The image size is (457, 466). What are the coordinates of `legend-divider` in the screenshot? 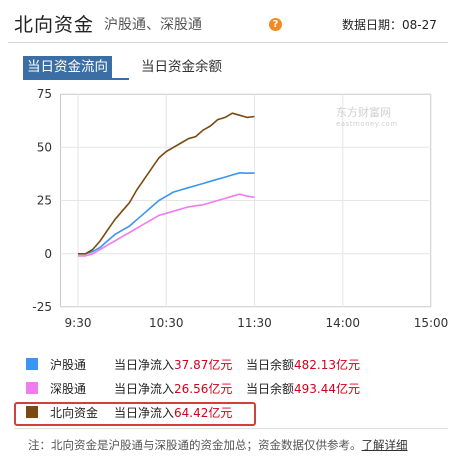 It's located at (231, 428).